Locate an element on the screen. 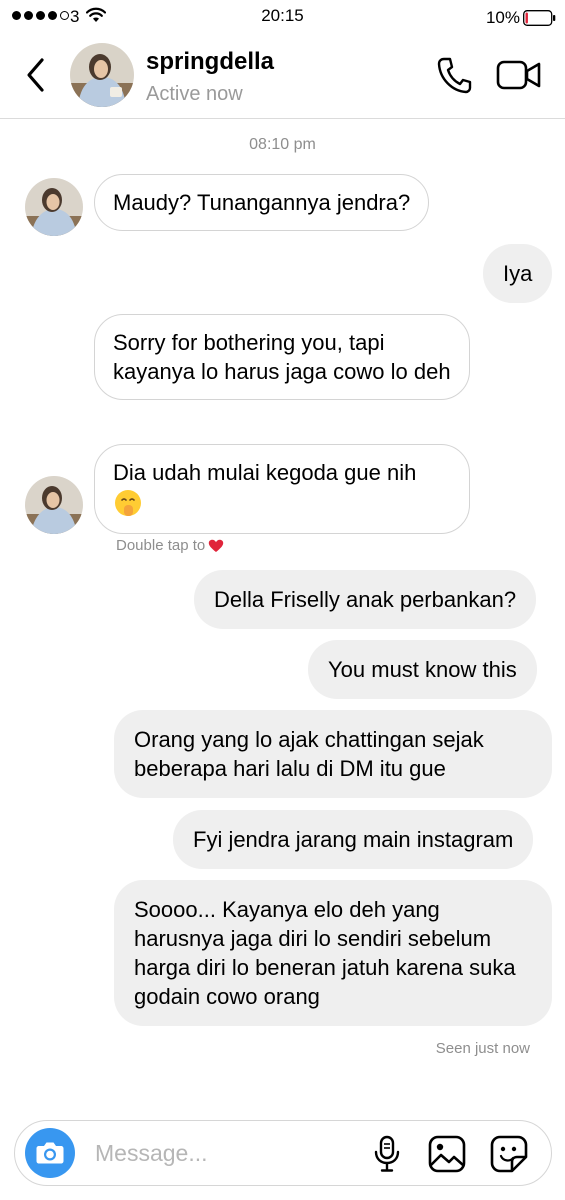 The image size is (565, 1200). chevron-left-icon is located at coordinates (35, 75).